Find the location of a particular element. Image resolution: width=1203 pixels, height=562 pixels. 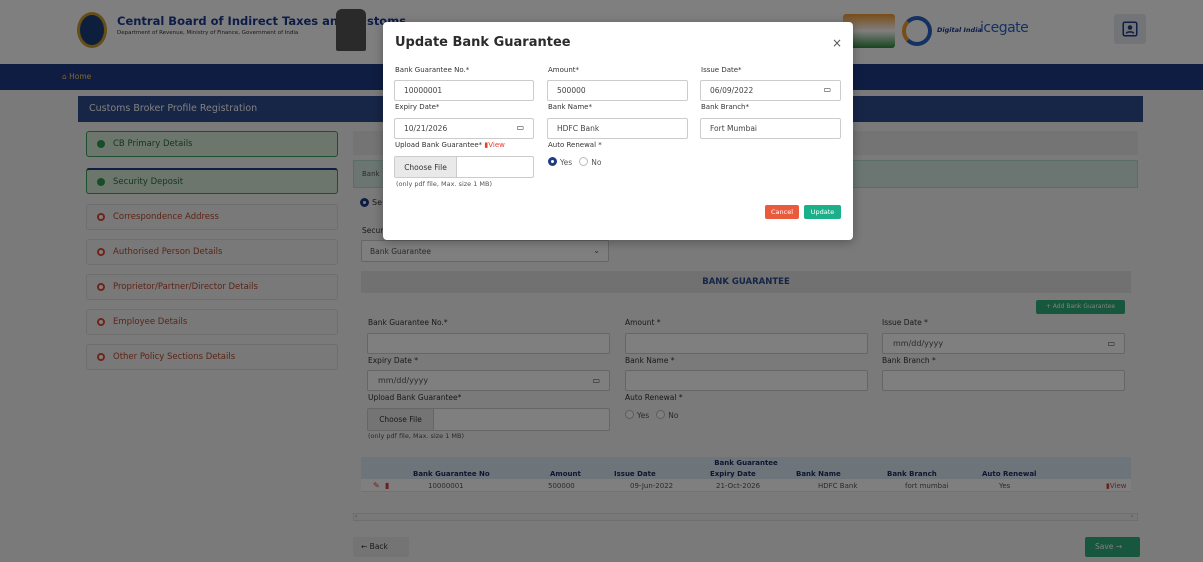

modal-issue-date-input: 06/09/2022 ▭ is located at coordinates (770, 90).